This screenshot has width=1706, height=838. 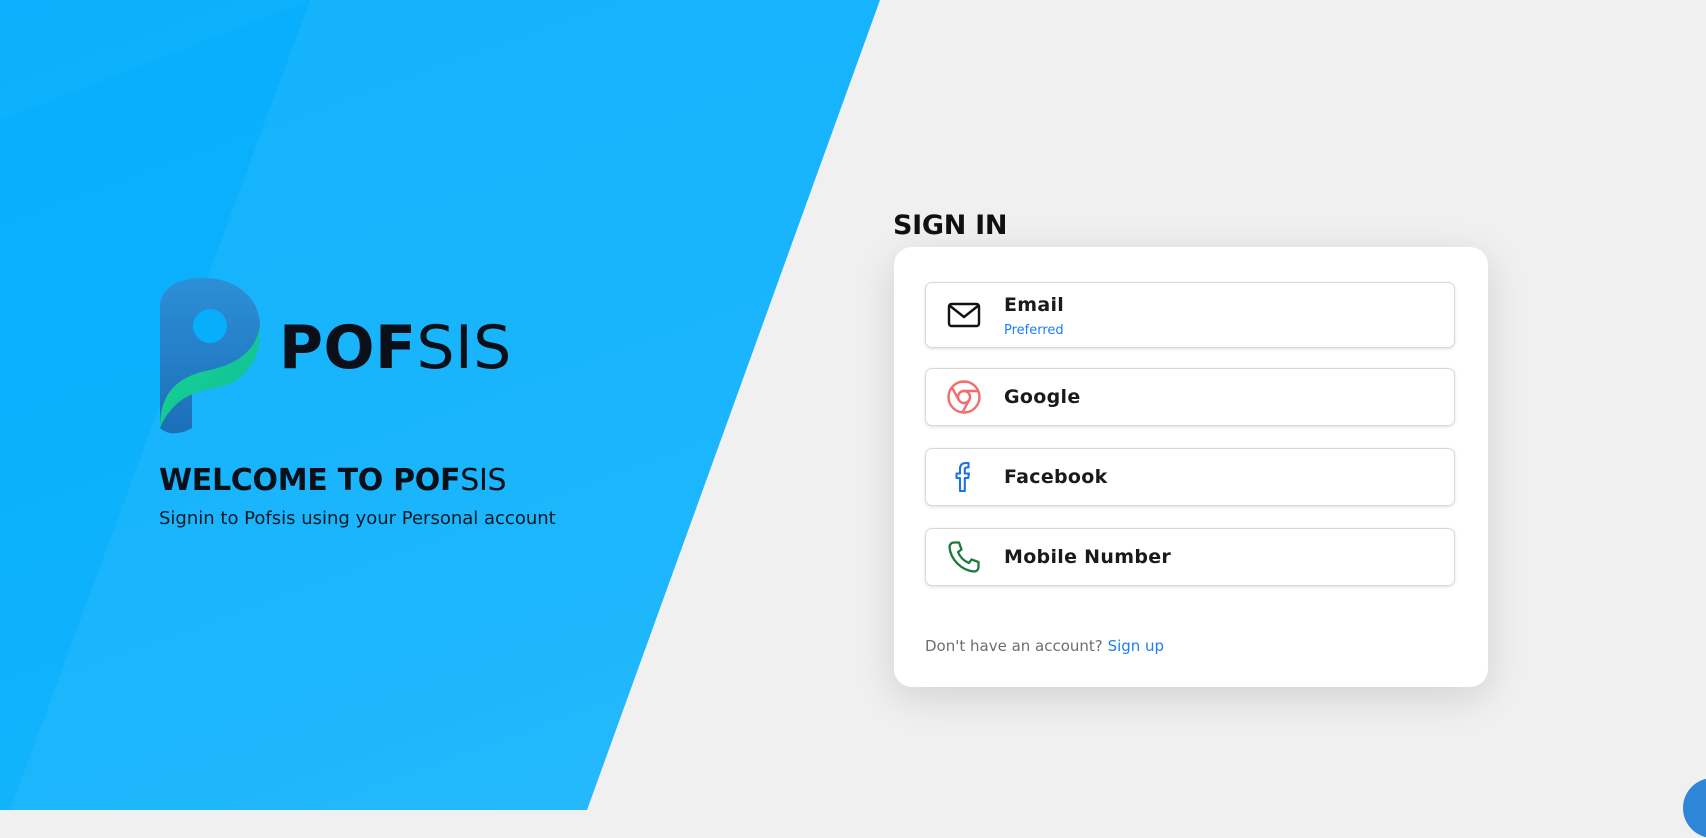 I want to click on email-preferred-badge: Preferred, so click(x=1034, y=330).